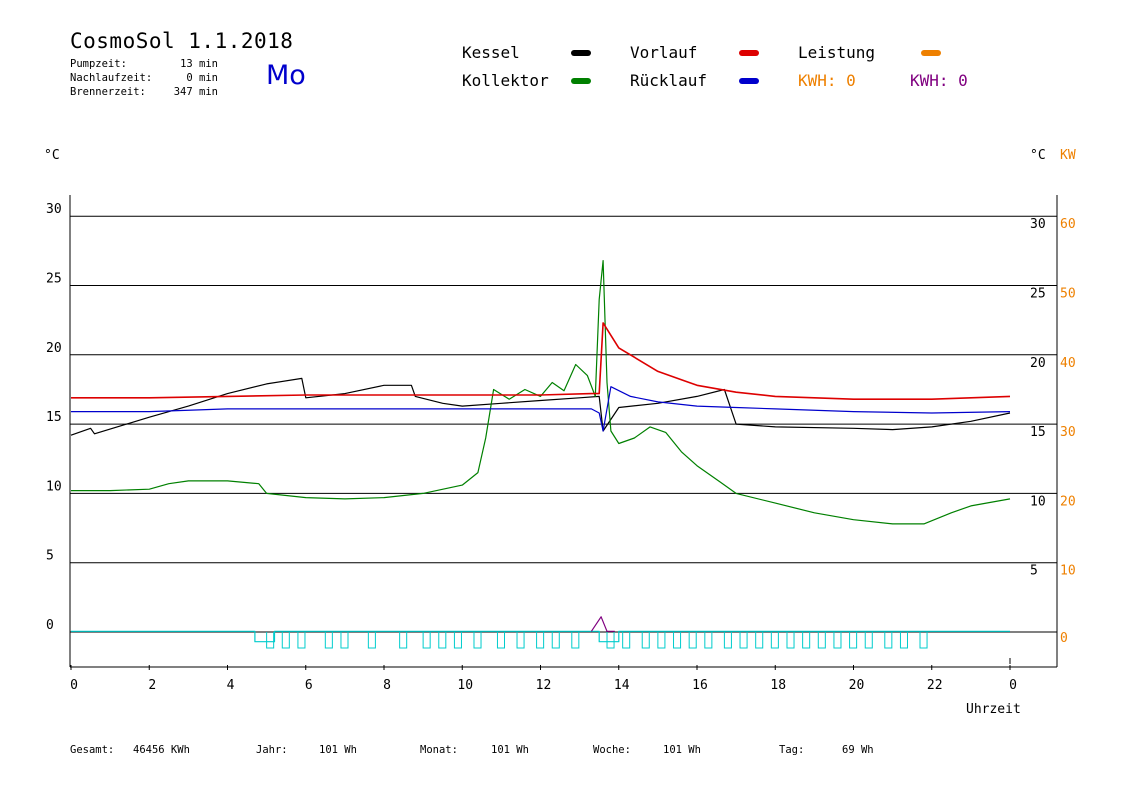 The image size is (1148, 812). I want to click on y-tick-right-kw: 20, so click(1068, 501).